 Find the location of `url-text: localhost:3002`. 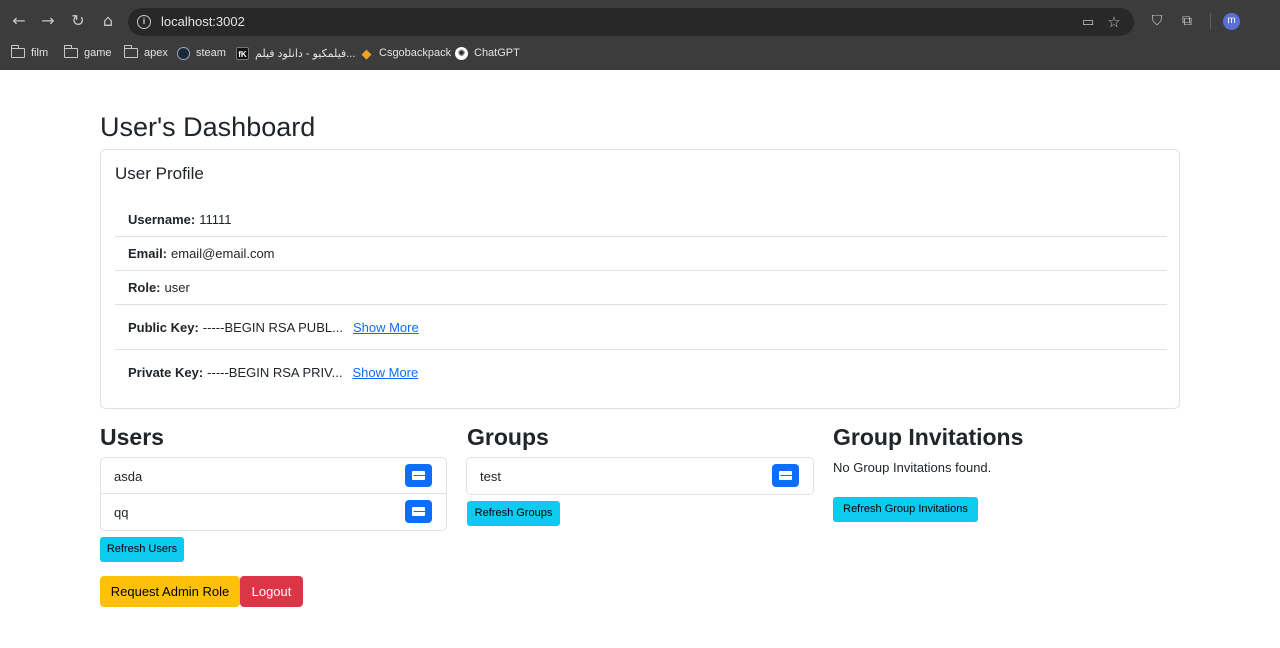

url-text: localhost:3002 is located at coordinates (203, 21).